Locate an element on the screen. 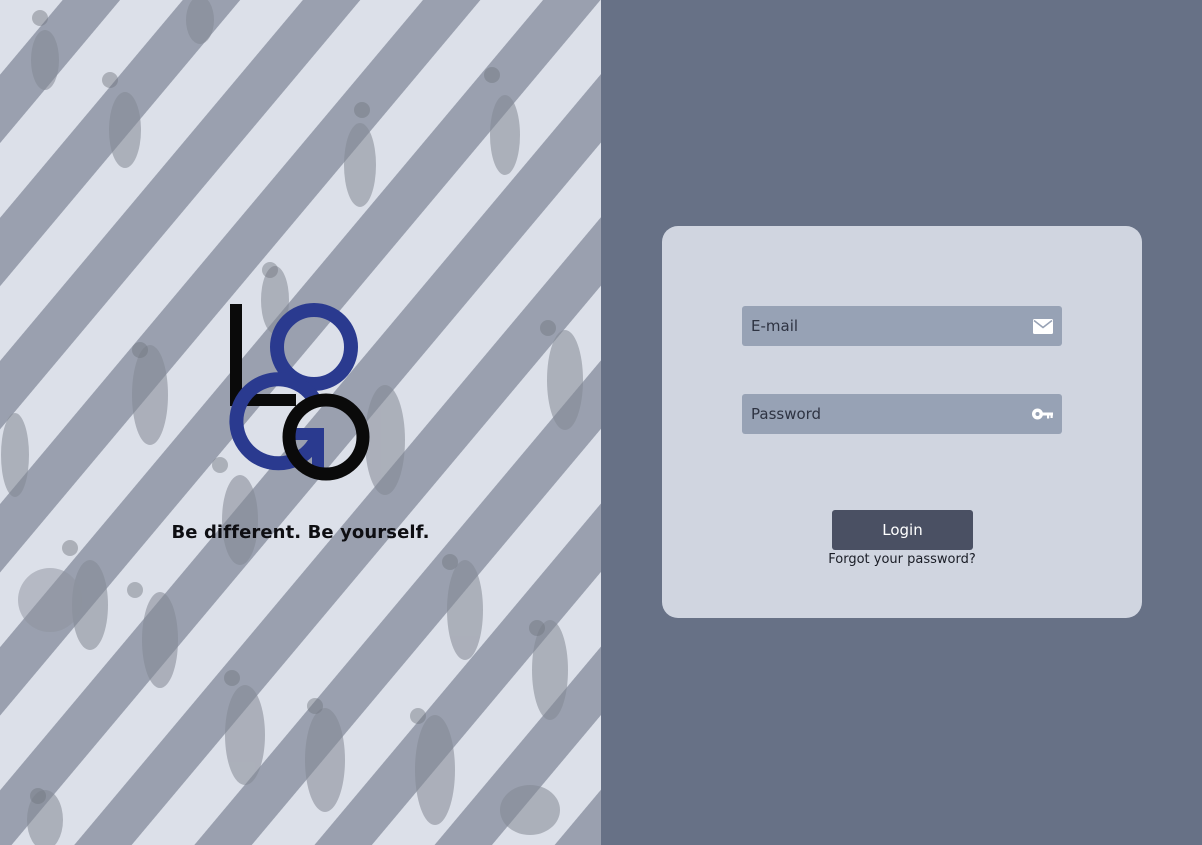  brand-logo is located at coordinates (299, 392).